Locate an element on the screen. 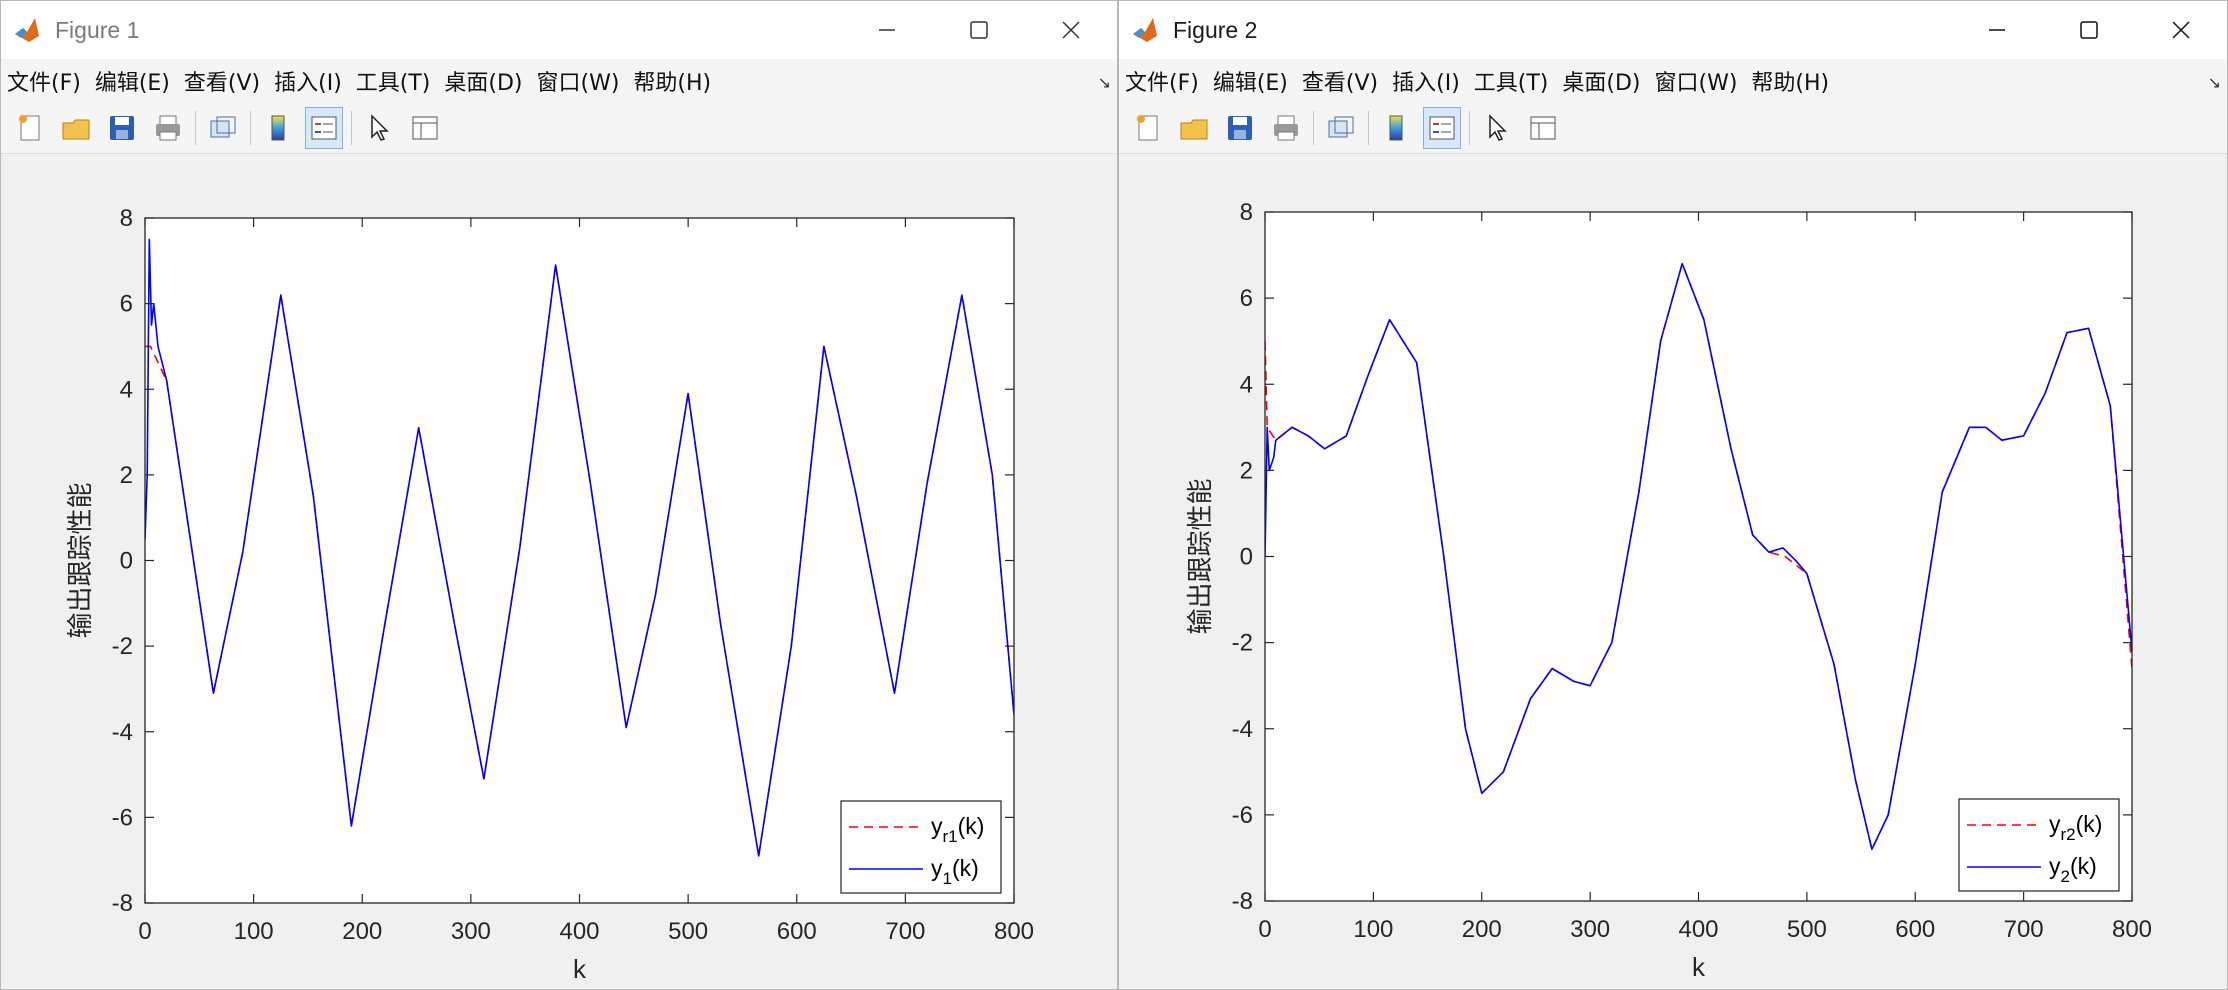 This screenshot has width=2228, height=990. property-editor-icon is located at coordinates (1543, 128).